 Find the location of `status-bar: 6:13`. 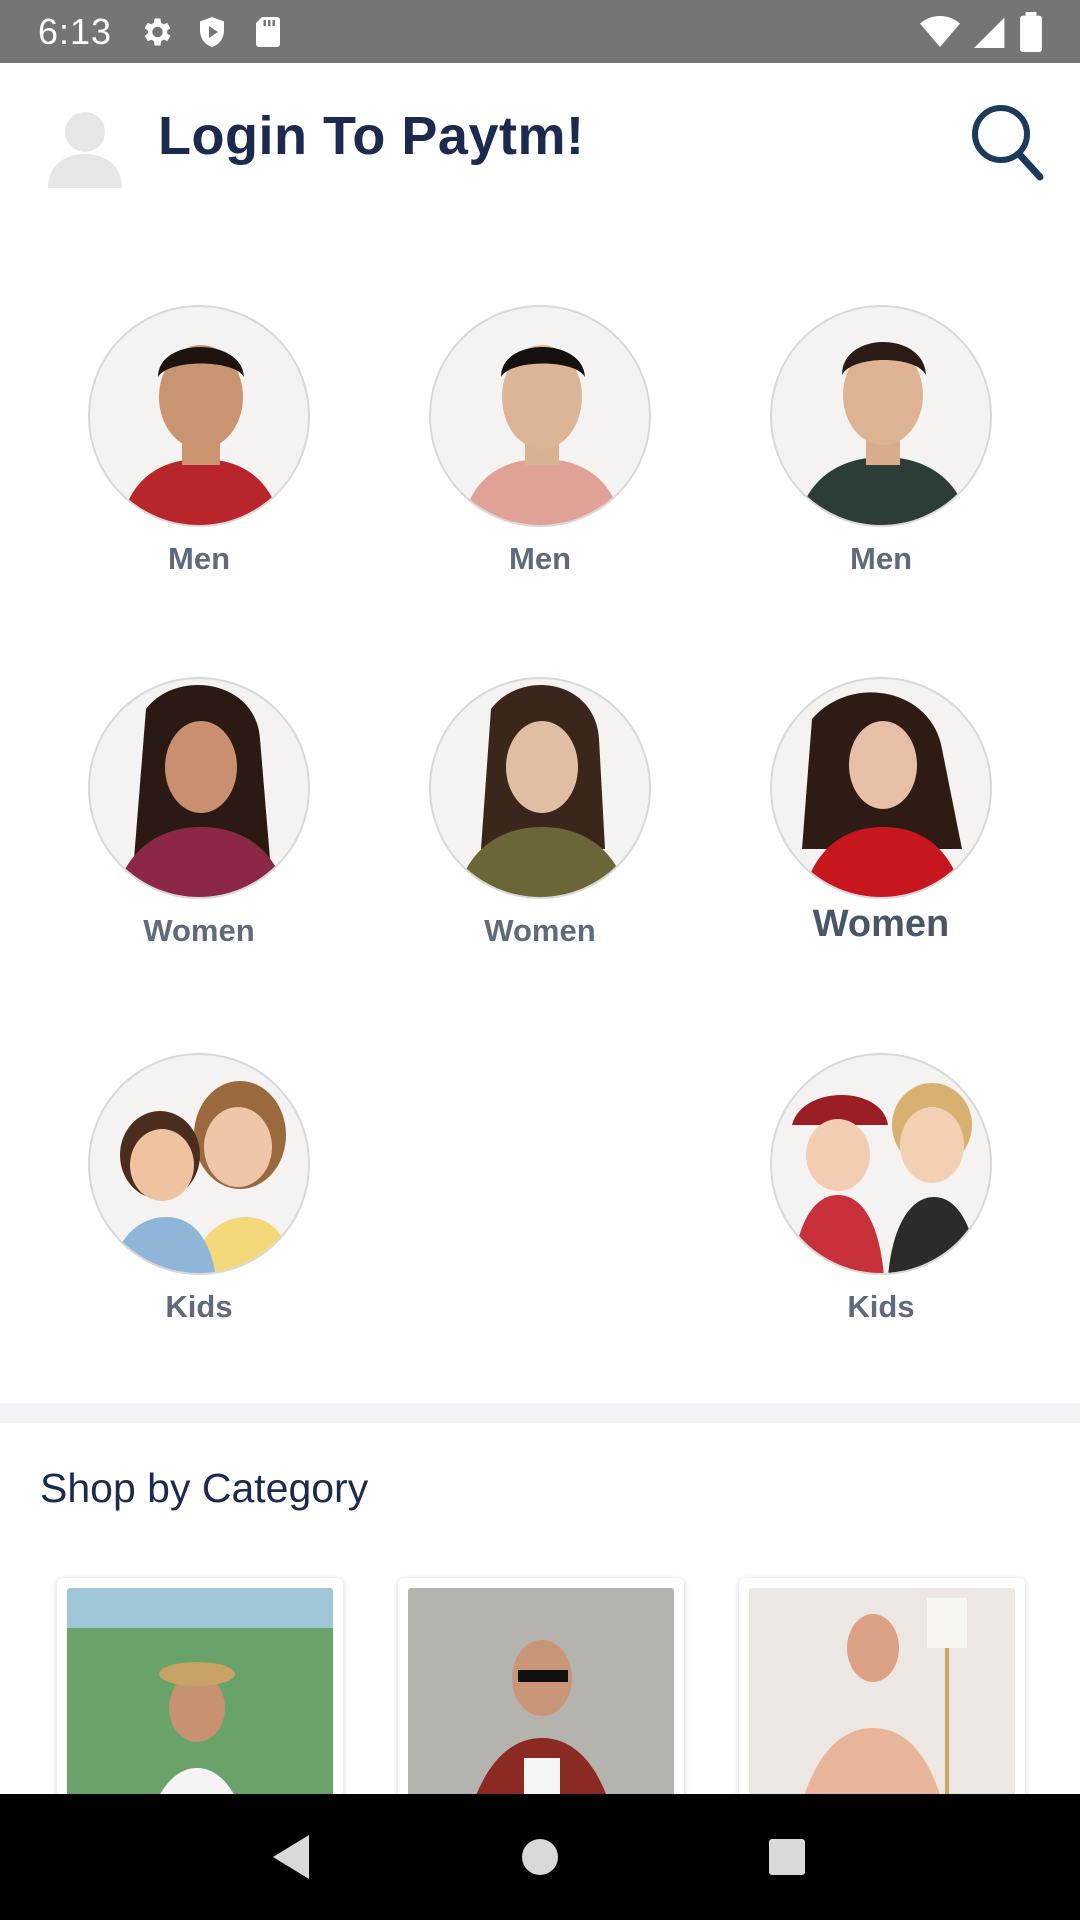

status-bar: 6:13 is located at coordinates (540, 31).